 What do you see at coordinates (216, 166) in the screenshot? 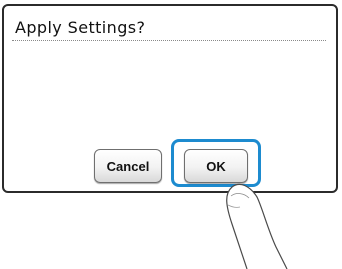
I see `ok-button: OK` at bounding box center [216, 166].